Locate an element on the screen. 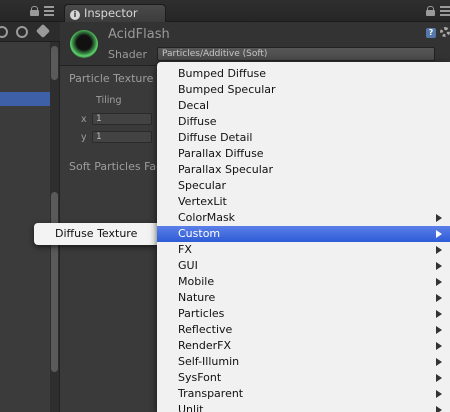 This screenshot has width=450, height=412. left-panel-header is located at coordinates (30, 11).